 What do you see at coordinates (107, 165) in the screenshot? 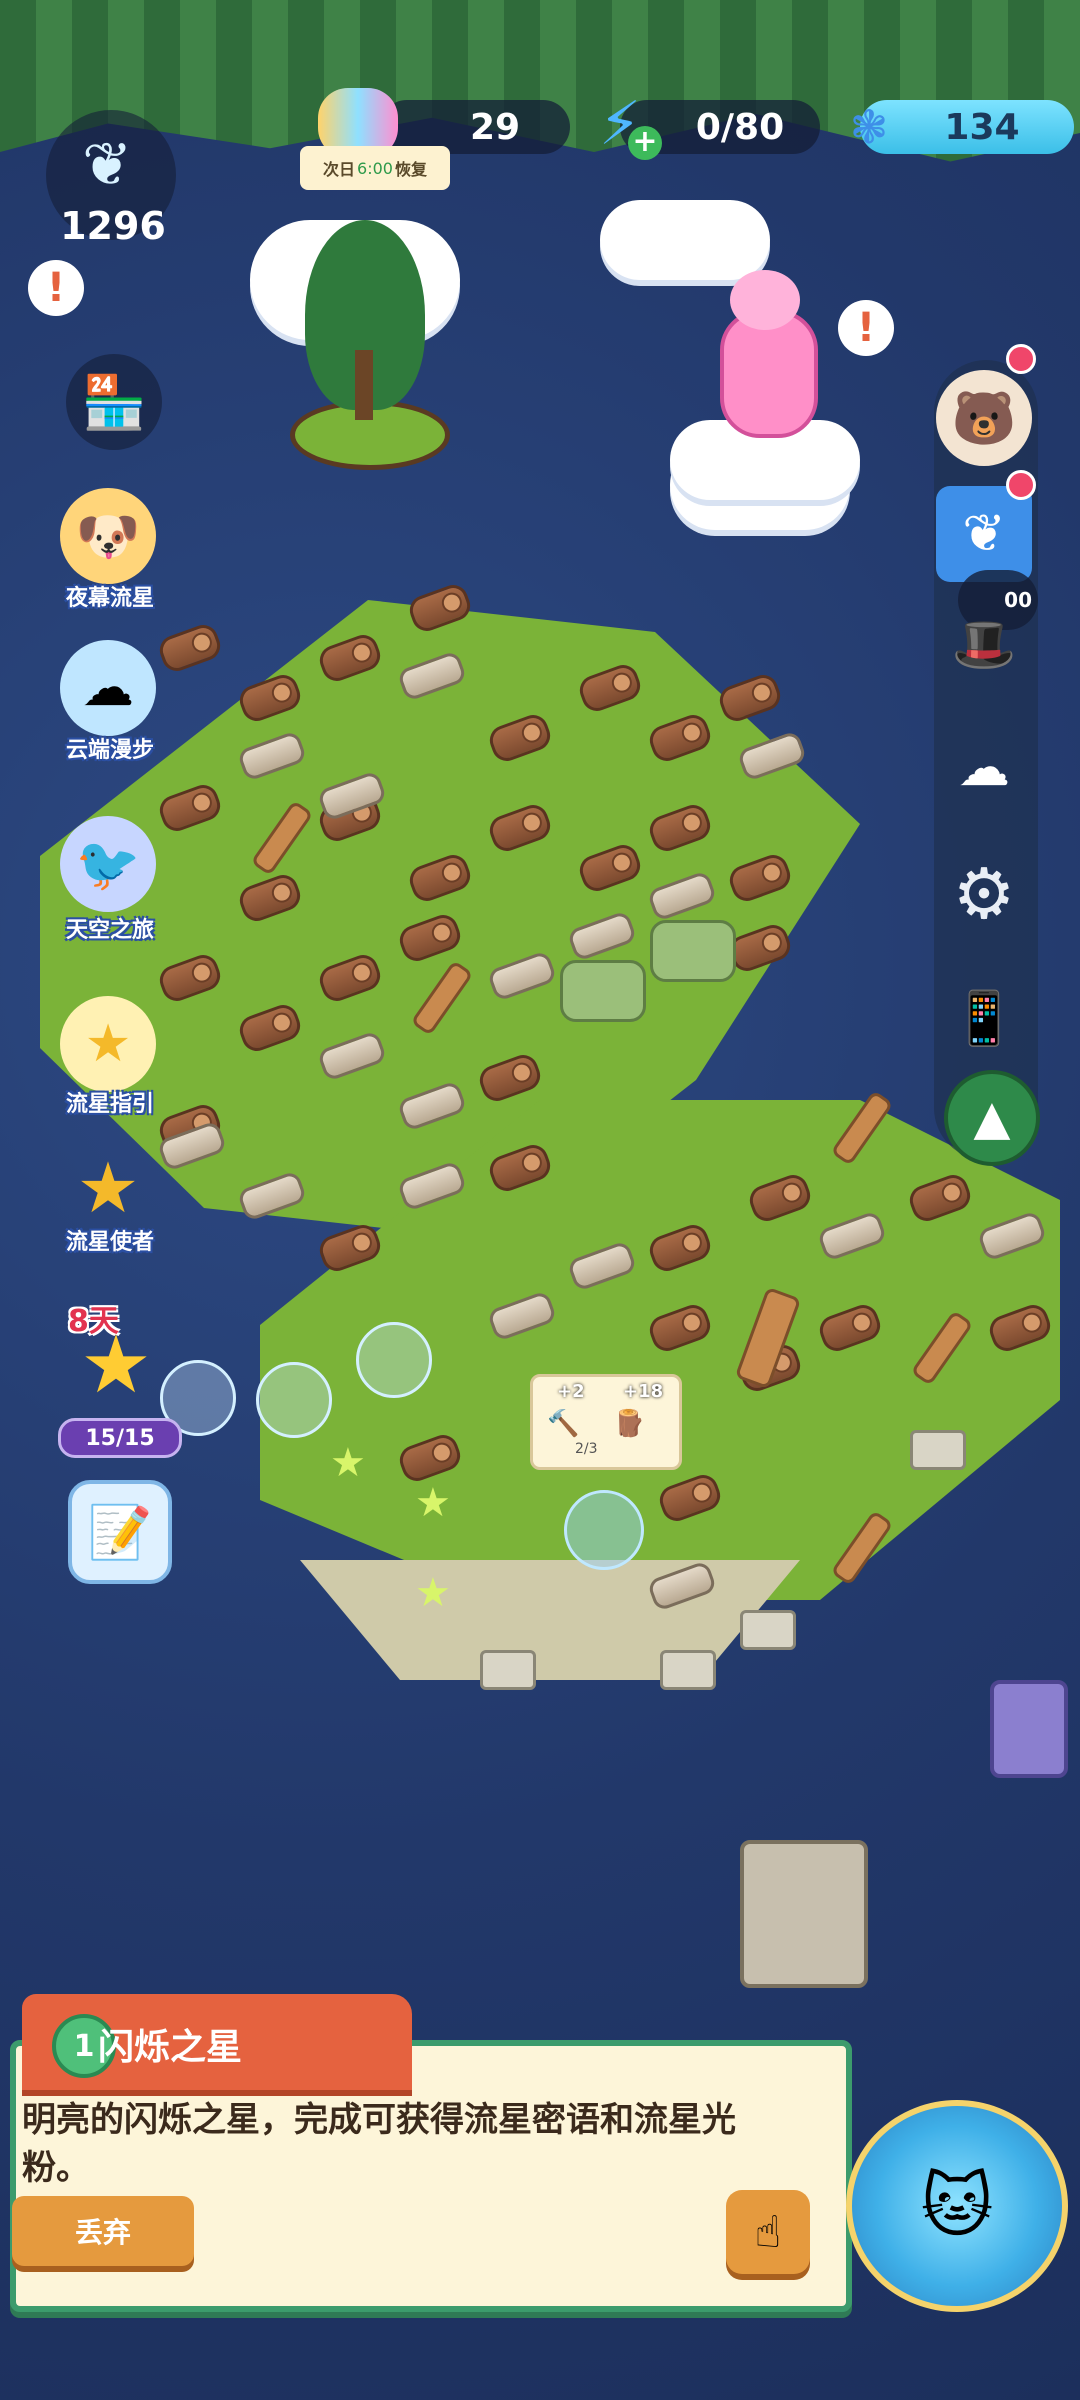
I see `feather-icon: ❦` at bounding box center [107, 165].